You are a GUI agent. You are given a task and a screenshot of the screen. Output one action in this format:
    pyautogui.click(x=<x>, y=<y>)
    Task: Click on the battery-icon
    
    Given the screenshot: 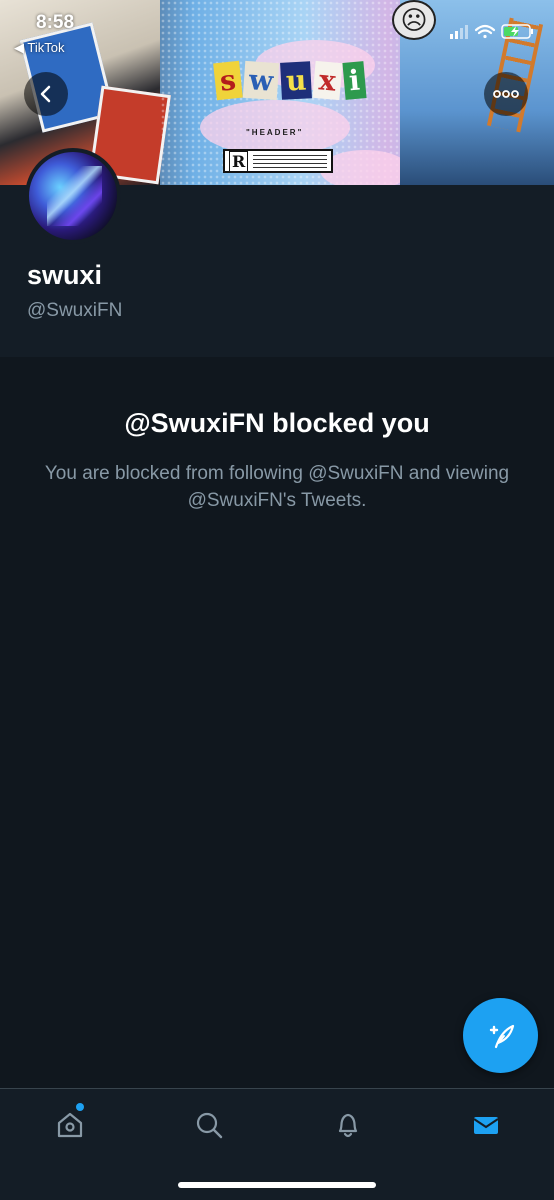 What is the action you would take?
    pyautogui.click(x=517, y=31)
    